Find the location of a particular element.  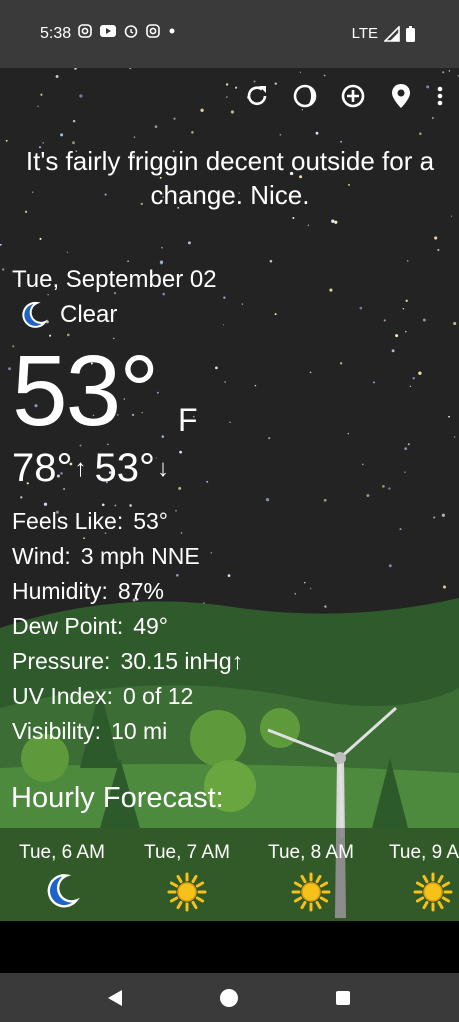

detail-label: Wind: is located at coordinates (41, 556).